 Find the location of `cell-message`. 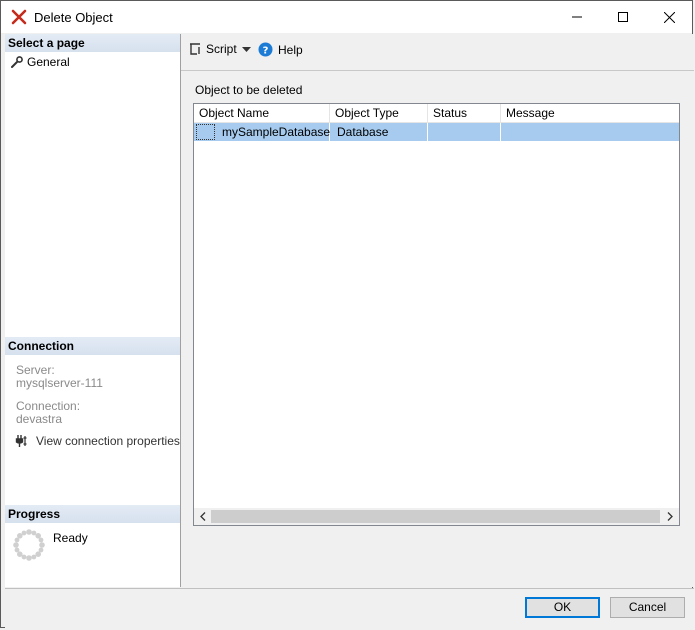

cell-message is located at coordinates (590, 132).